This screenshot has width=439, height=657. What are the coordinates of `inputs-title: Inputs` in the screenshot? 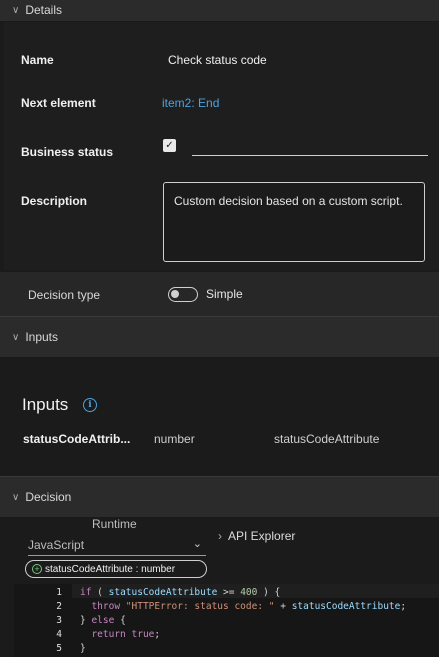 It's located at (45, 404).